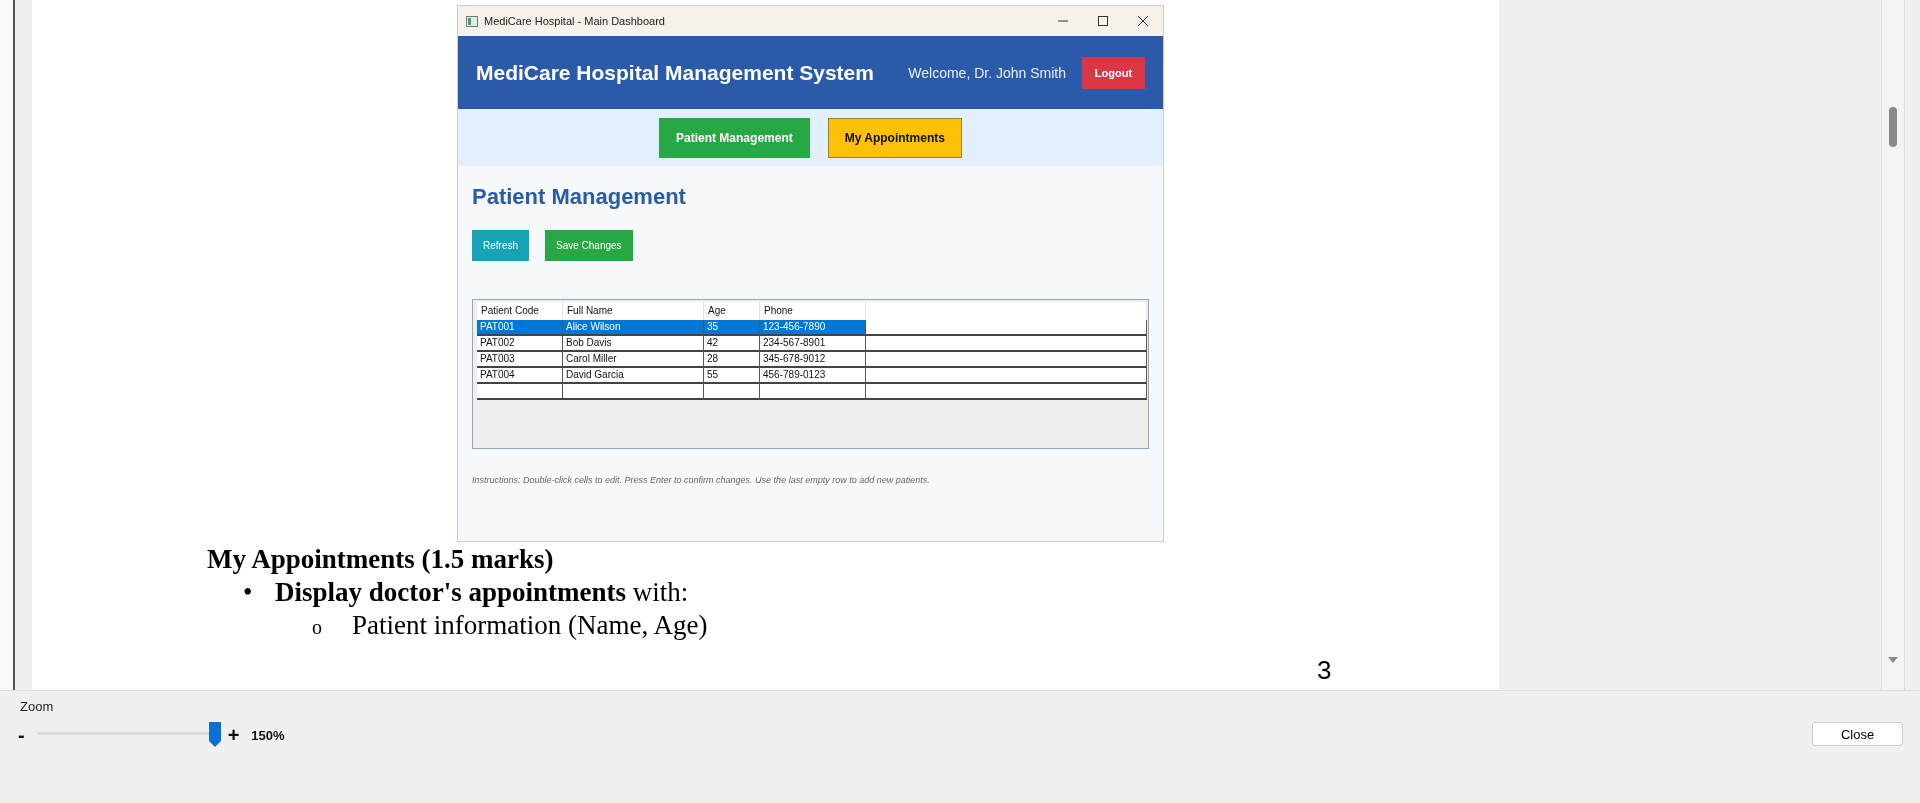 The width and height of the screenshot is (1920, 803). What do you see at coordinates (520, 360) in the screenshot?
I see `table-cell: PAT003` at bounding box center [520, 360].